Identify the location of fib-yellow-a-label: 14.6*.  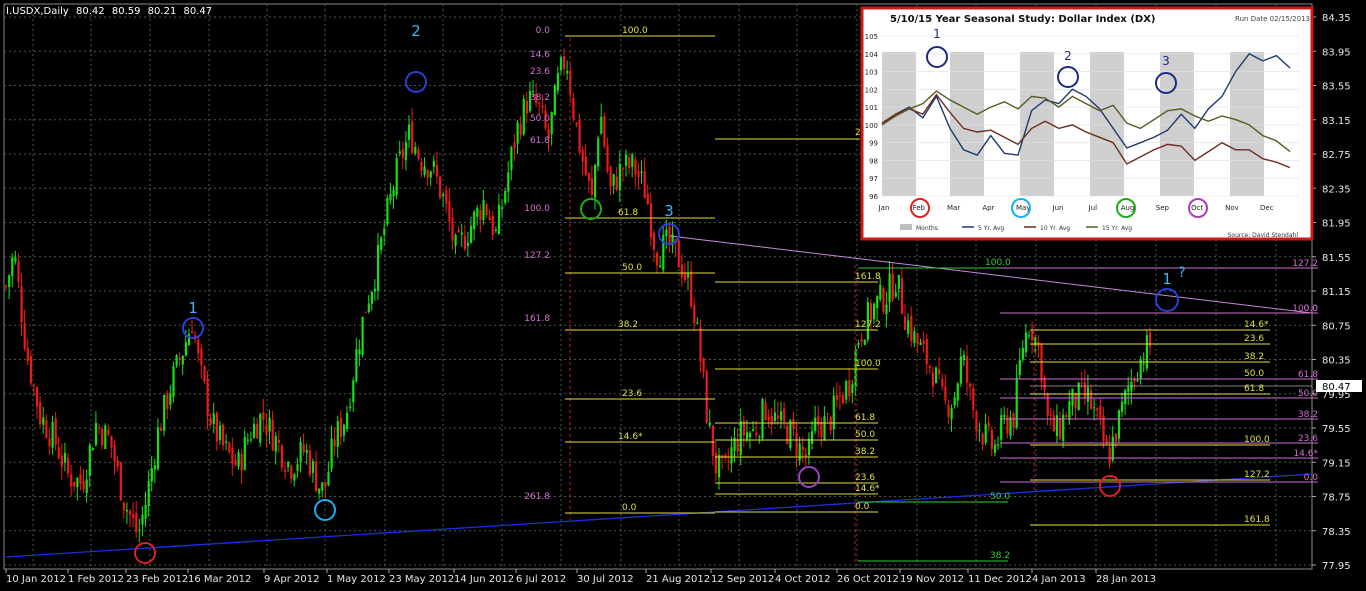
(630, 437).